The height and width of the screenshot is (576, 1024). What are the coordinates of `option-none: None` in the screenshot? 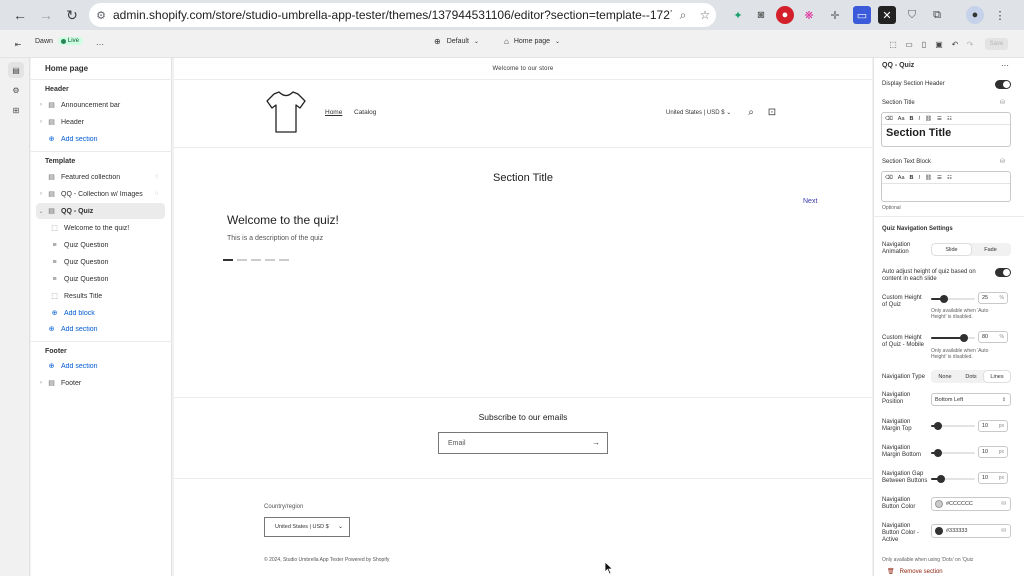 It's located at (945, 376).